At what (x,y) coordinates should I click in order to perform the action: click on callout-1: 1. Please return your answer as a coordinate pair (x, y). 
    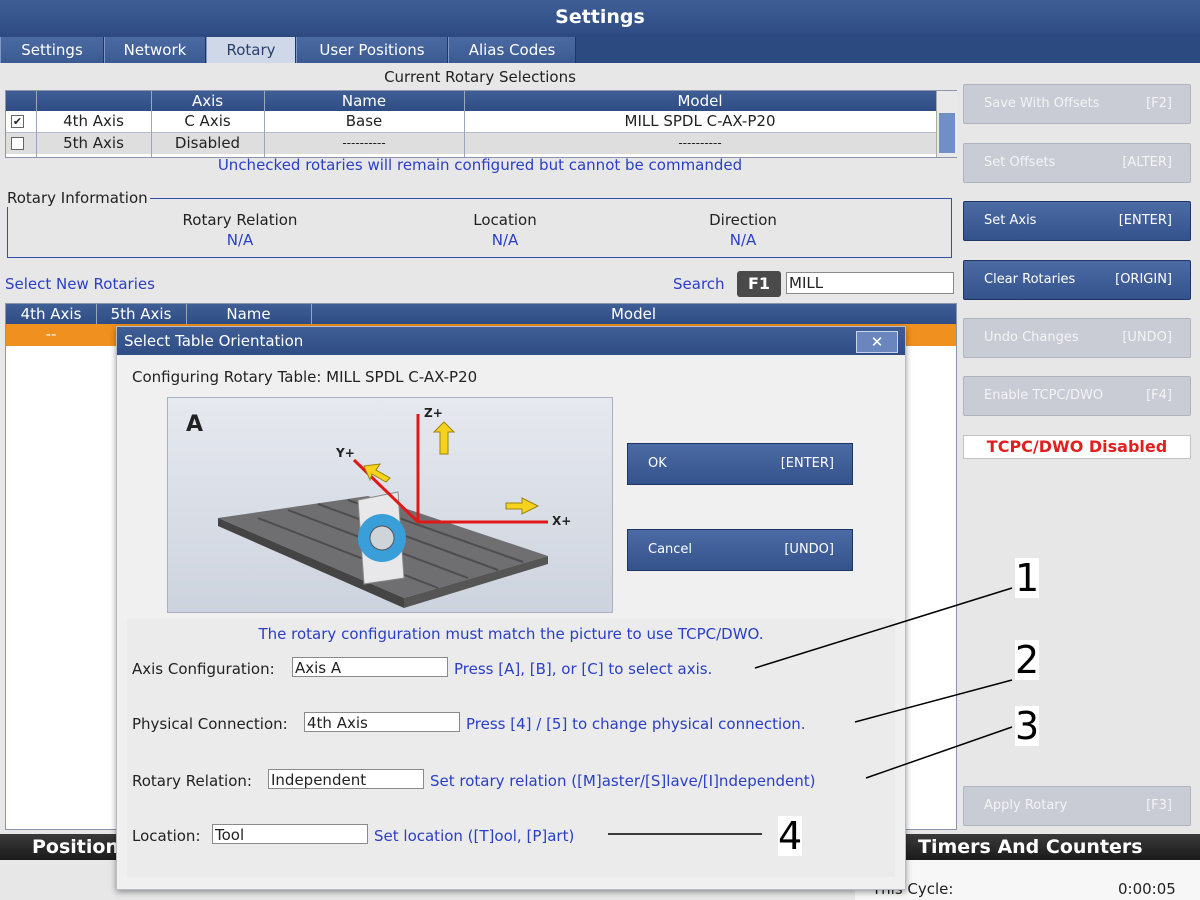
    Looking at the image, I should click on (1027, 578).